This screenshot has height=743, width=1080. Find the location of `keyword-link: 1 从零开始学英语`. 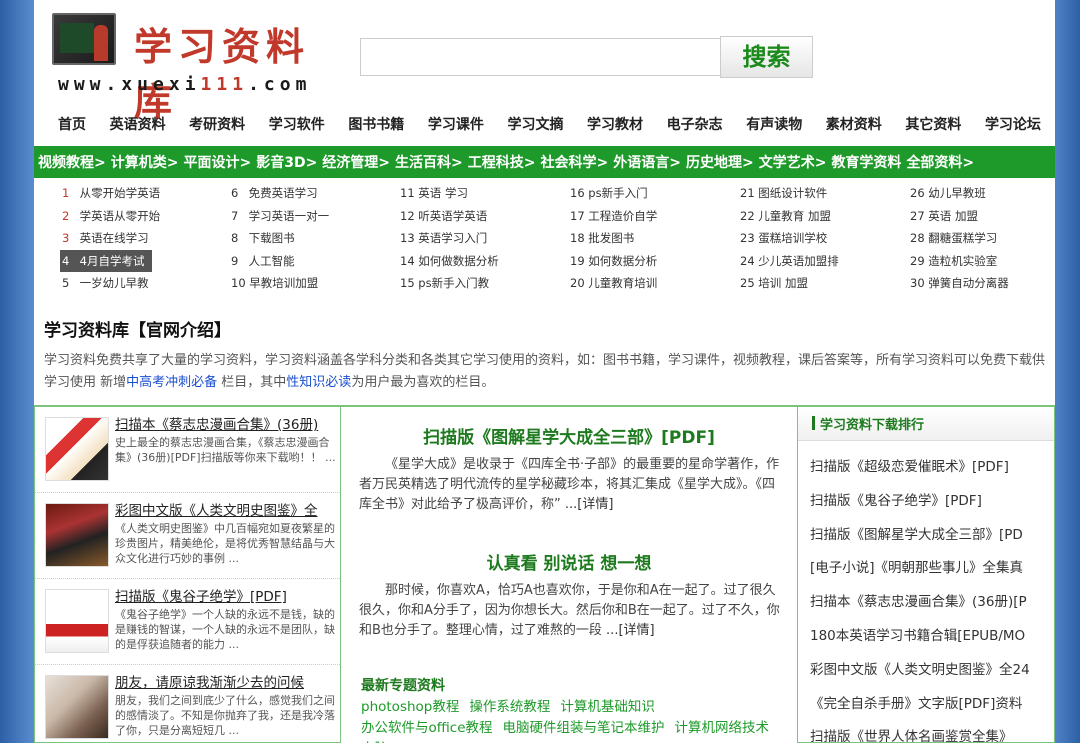

keyword-link: 1 从零开始学英语 is located at coordinates (146, 193).